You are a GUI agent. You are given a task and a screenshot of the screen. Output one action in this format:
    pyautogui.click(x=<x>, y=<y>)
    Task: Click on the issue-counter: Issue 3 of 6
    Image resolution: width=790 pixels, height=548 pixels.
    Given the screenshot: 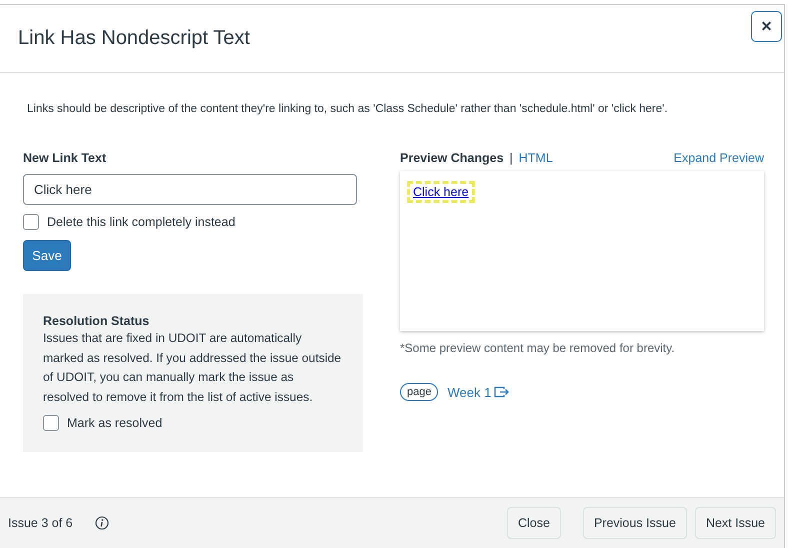 What is the action you would take?
    pyautogui.click(x=40, y=523)
    